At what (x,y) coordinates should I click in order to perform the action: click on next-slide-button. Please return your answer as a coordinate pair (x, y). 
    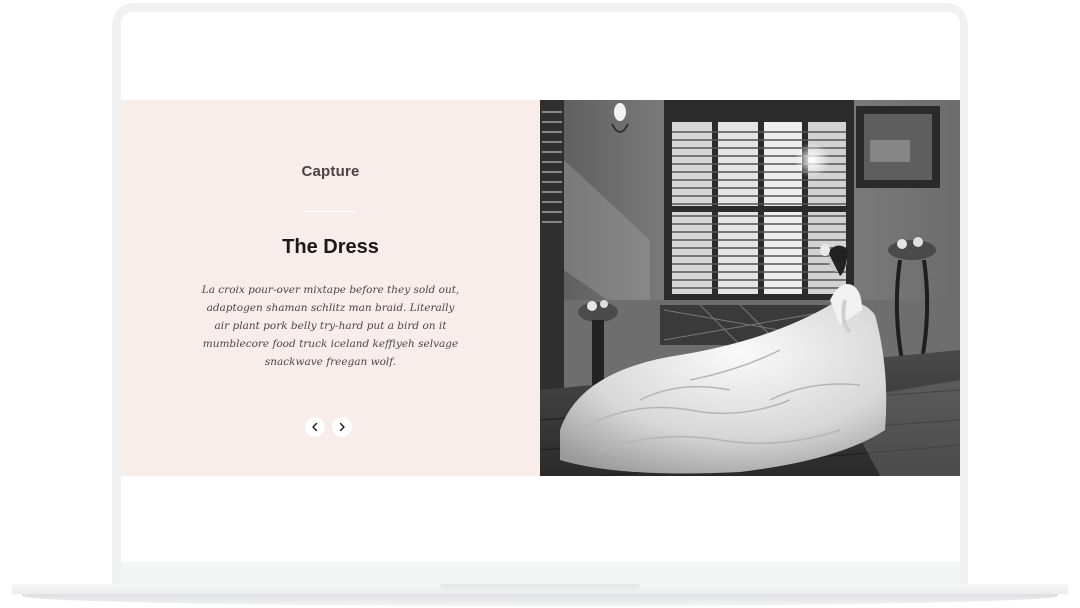
    Looking at the image, I should click on (342, 427).